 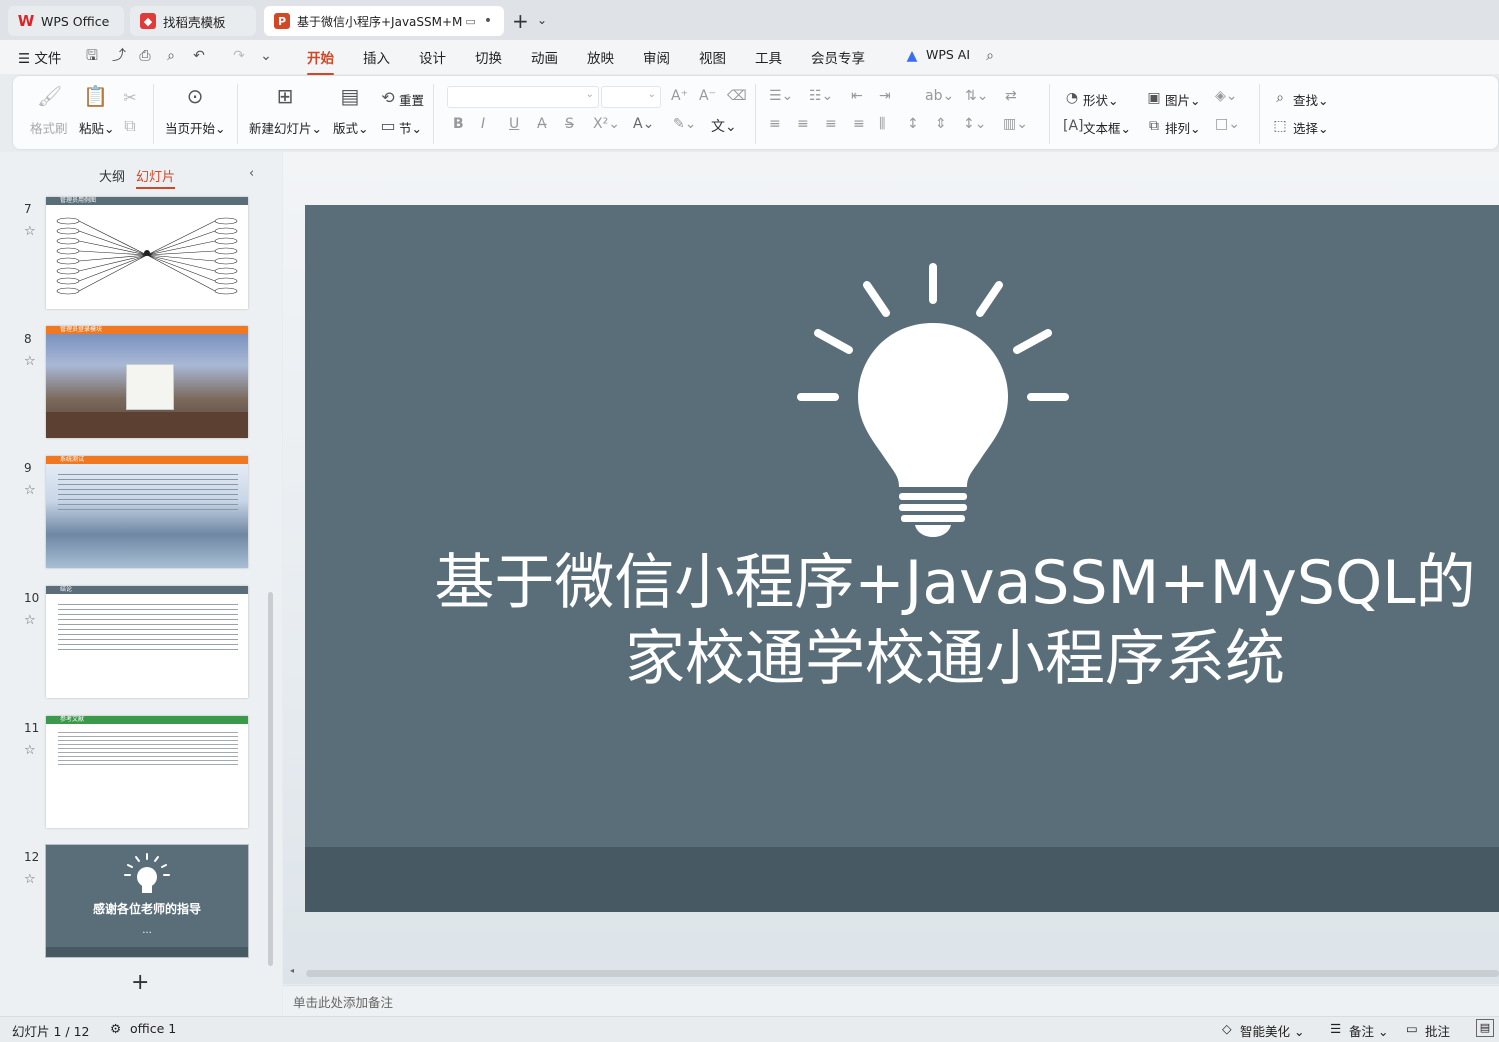 What do you see at coordinates (939, 96) in the screenshot?
I see `text-direction-icon: ab⌄` at bounding box center [939, 96].